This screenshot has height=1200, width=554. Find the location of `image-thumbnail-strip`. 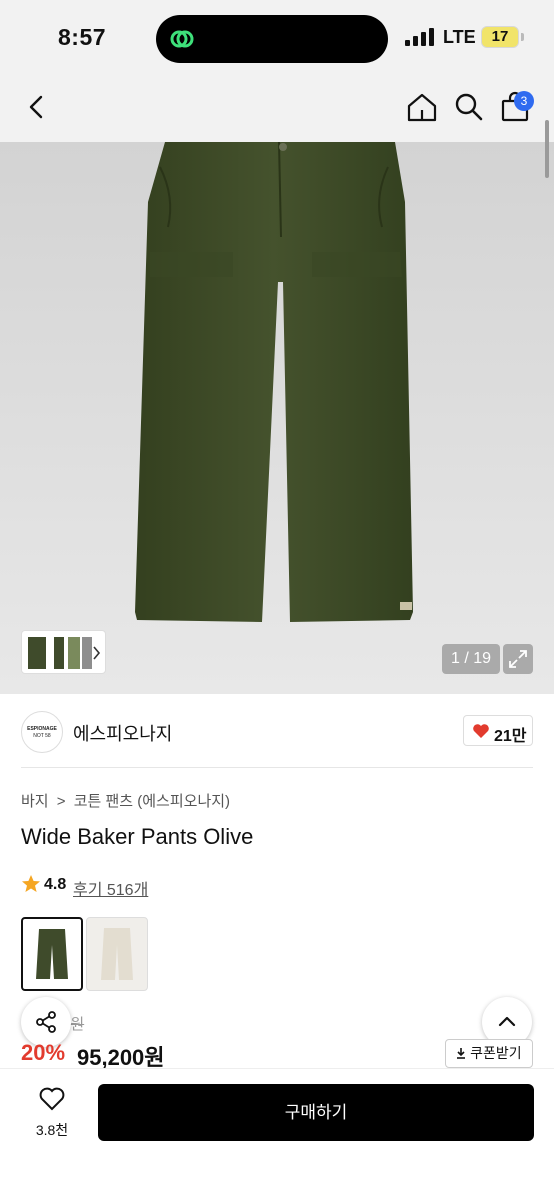

image-thumbnail-strip is located at coordinates (63, 652).